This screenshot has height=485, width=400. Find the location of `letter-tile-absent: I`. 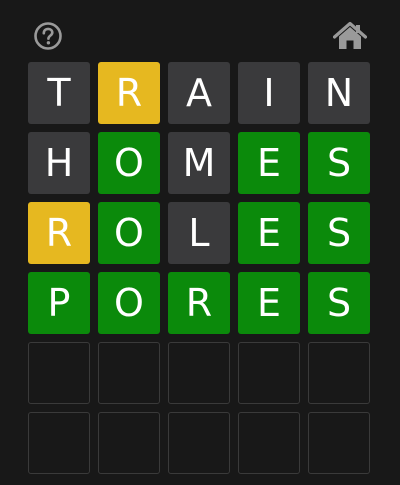

letter-tile-absent: I is located at coordinates (269, 93).